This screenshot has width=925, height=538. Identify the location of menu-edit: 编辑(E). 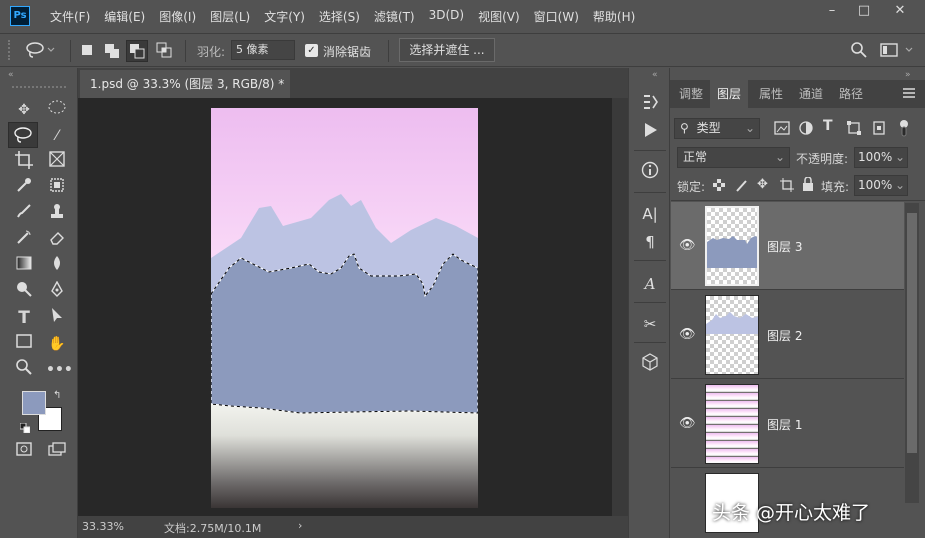
(124, 16).